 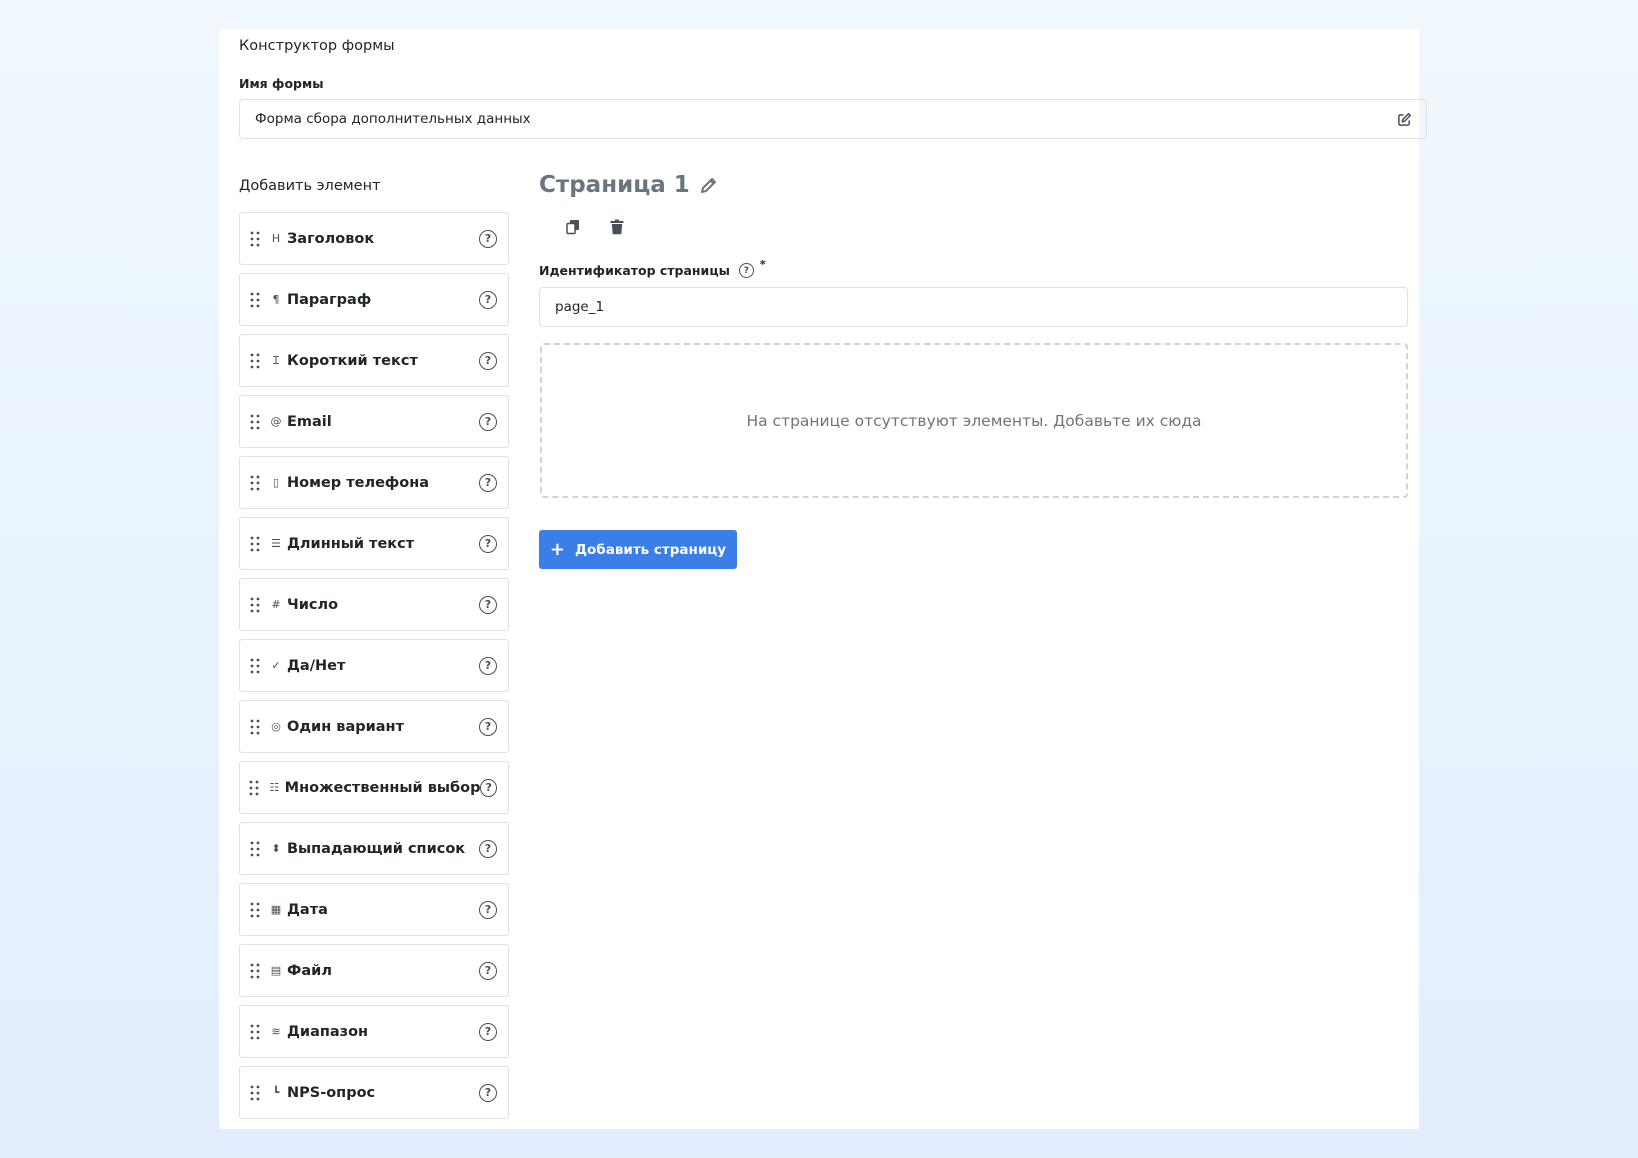 I want to click on palette-item: ☰ Длинный текст?, so click(x=374, y=543).